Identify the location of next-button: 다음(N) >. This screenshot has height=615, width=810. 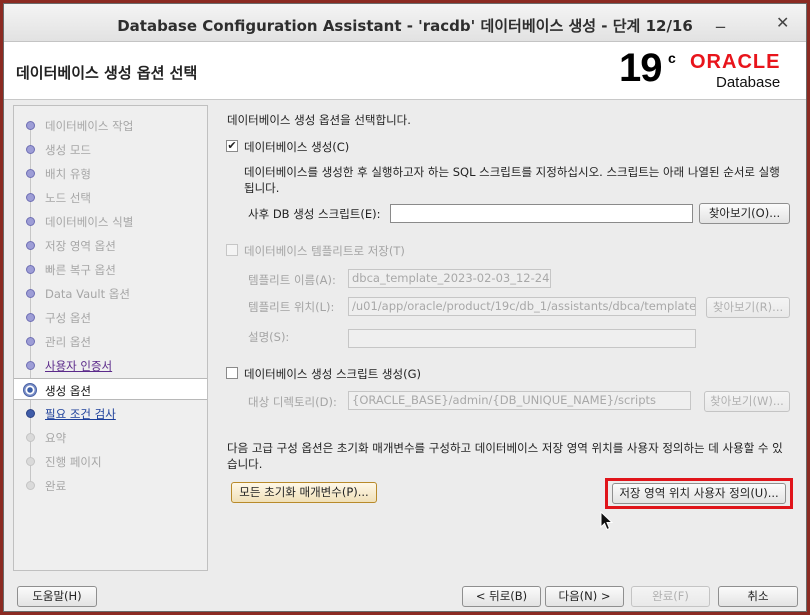
(584, 596).